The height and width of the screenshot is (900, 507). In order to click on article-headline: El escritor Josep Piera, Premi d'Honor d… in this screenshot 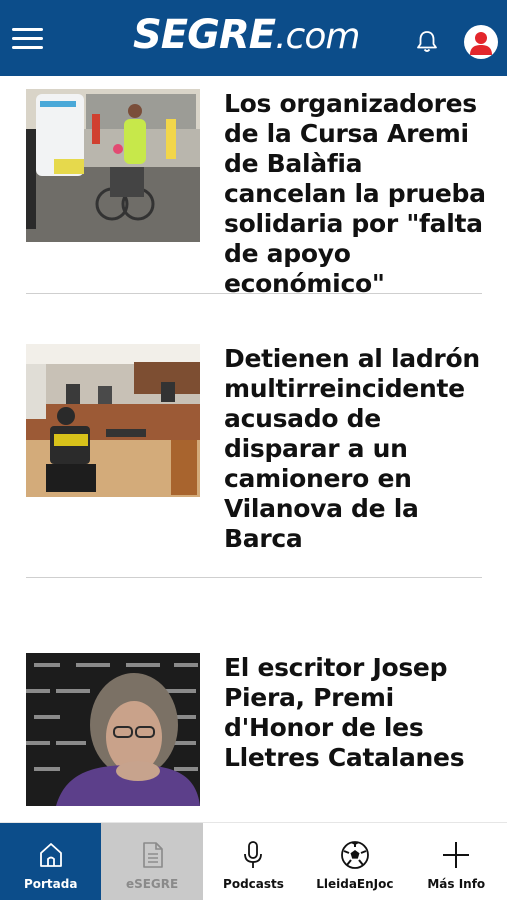, I will do `click(355, 713)`.